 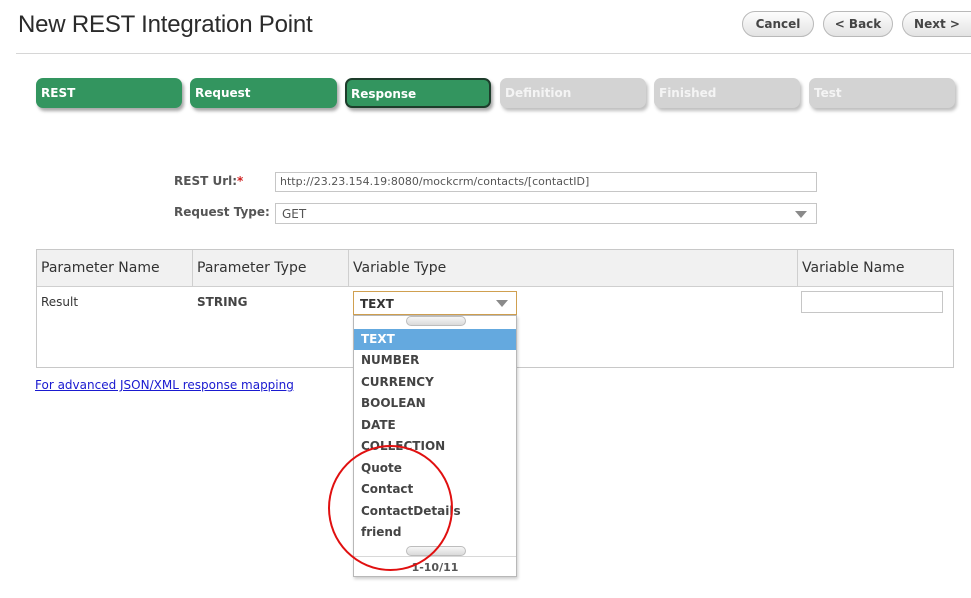 I want to click on cell-parameter-name: Result, so click(x=60, y=302).